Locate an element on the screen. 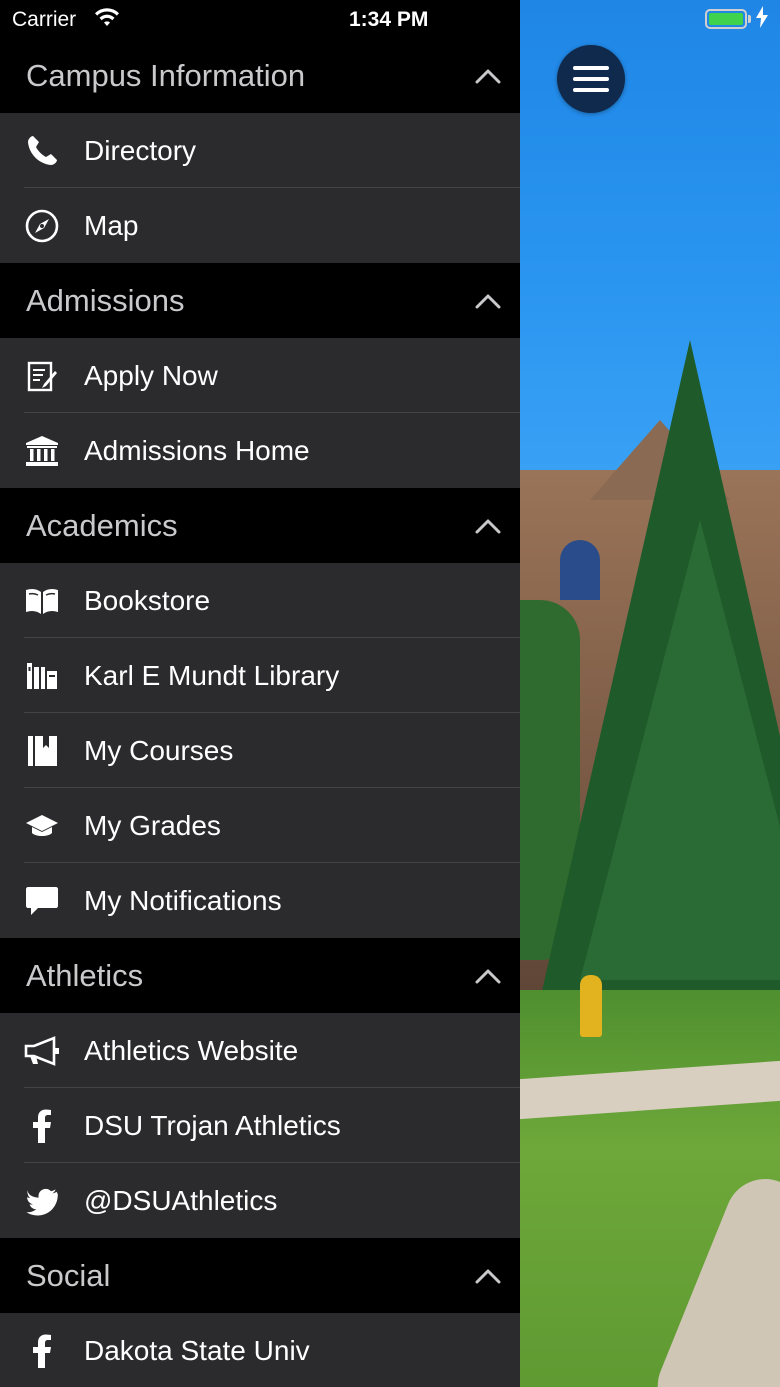 The width and height of the screenshot is (780, 1387). menu-item-label: Directory is located at coordinates (140, 150).